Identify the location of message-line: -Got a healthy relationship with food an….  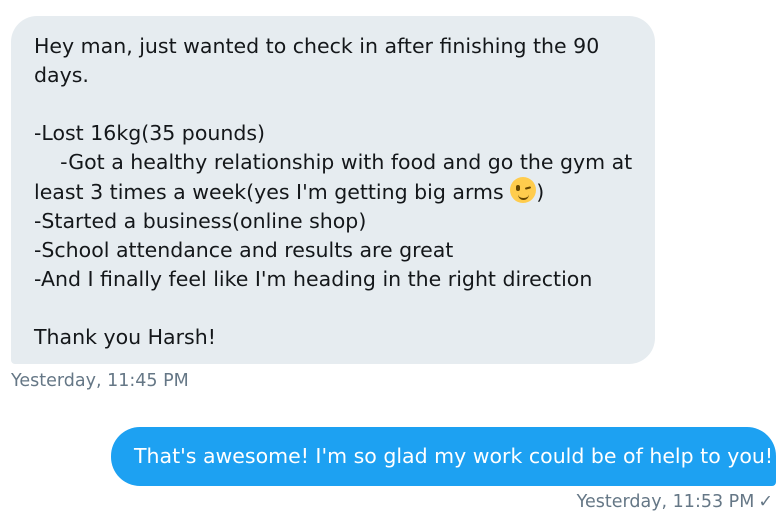
(333, 162).